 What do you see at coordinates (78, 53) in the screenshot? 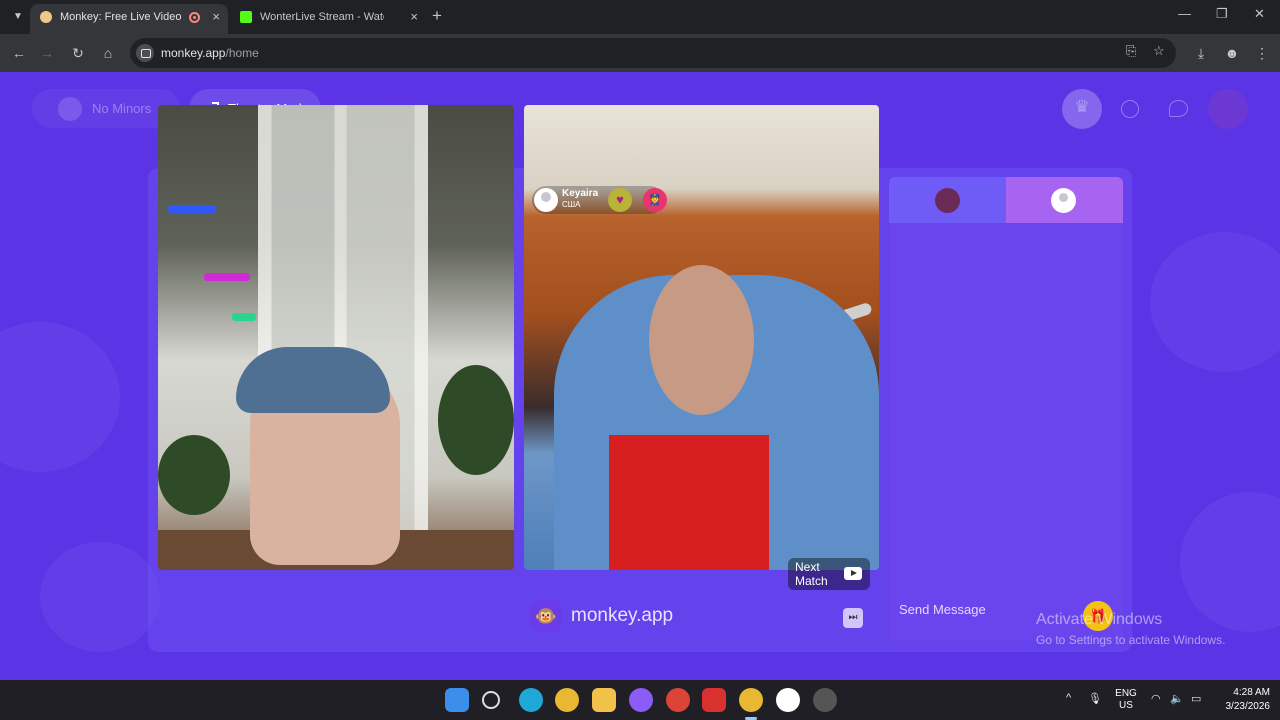
I see `reload-button: ↻` at bounding box center [78, 53].